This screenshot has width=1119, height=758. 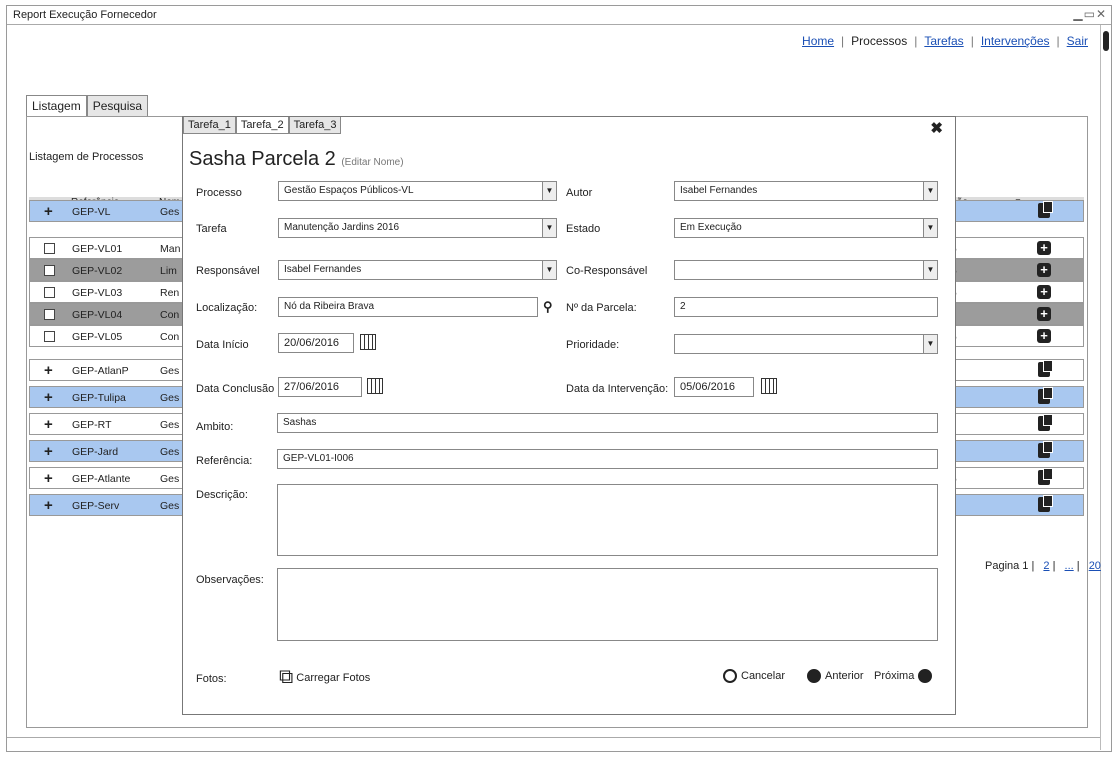 What do you see at coordinates (85, 15) in the screenshot?
I see `window-title: Report Execução Fornecedor` at bounding box center [85, 15].